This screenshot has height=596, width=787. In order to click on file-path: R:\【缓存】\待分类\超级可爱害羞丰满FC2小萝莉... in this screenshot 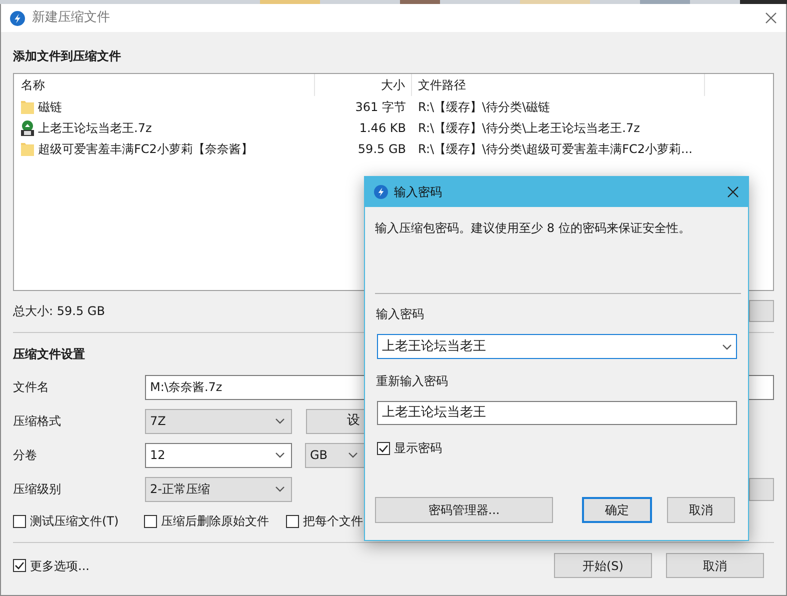, I will do `click(554, 149)`.